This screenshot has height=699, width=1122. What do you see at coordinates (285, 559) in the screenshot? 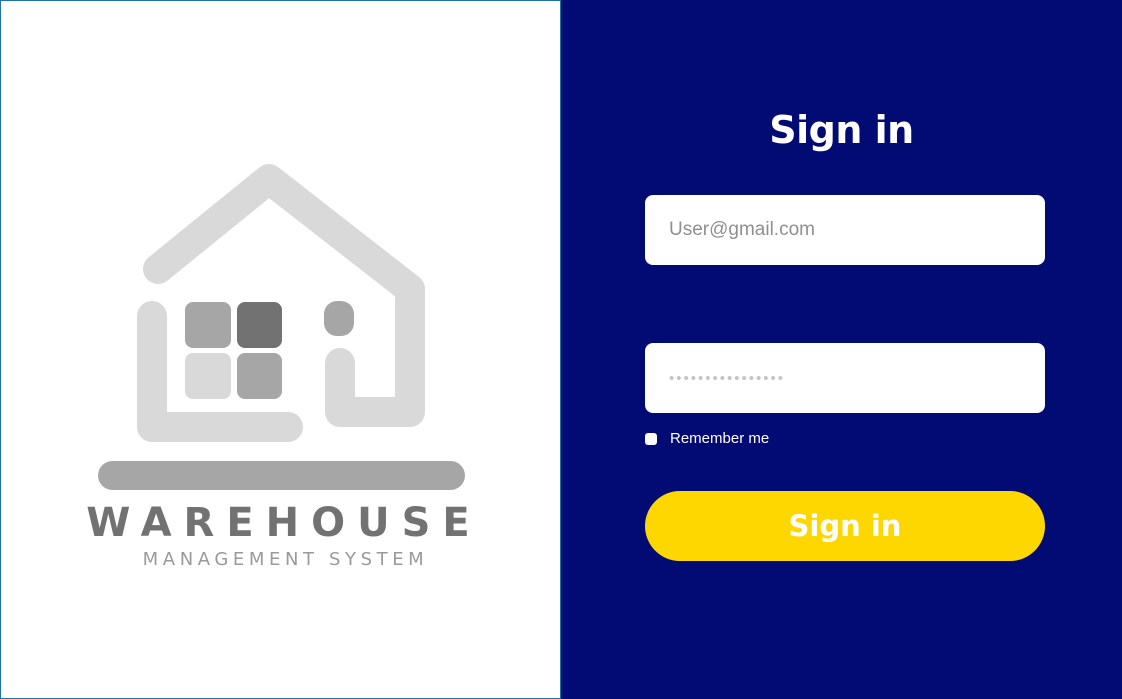
I see `logo-subtitle: MANAGEMENT SYSTEM` at bounding box center [285, 559].